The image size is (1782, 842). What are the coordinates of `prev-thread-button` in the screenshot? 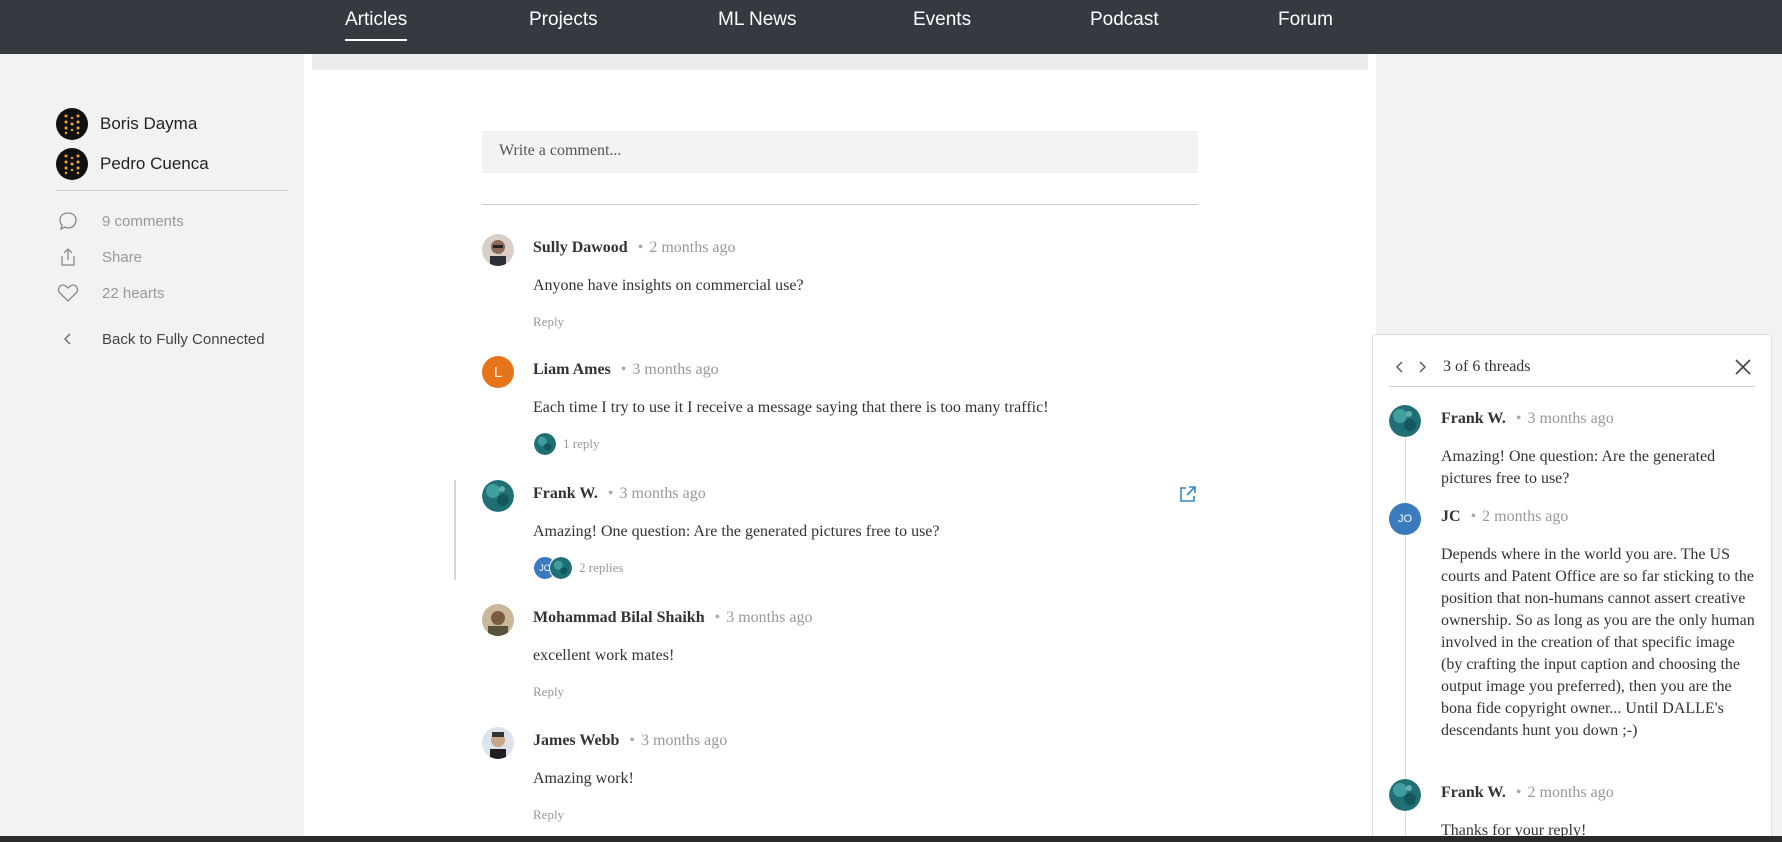 It's located at (1400, 367).